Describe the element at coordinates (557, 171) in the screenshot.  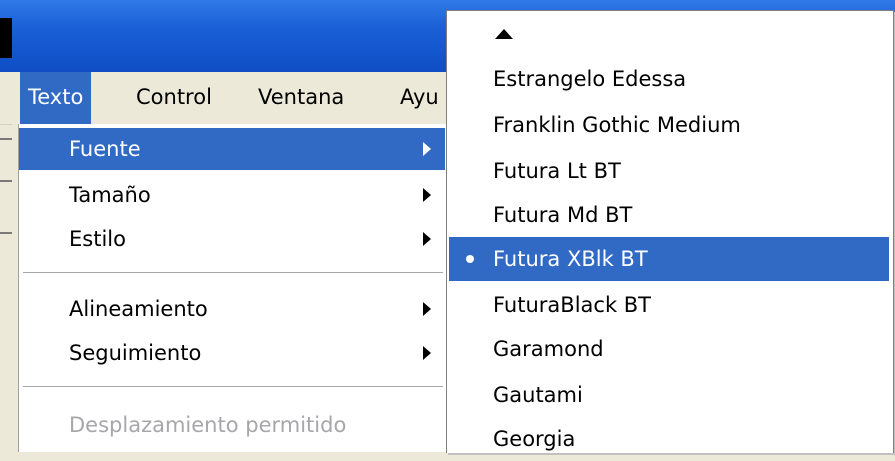
I see `font-item-label: Futura Lt BT` at that location.